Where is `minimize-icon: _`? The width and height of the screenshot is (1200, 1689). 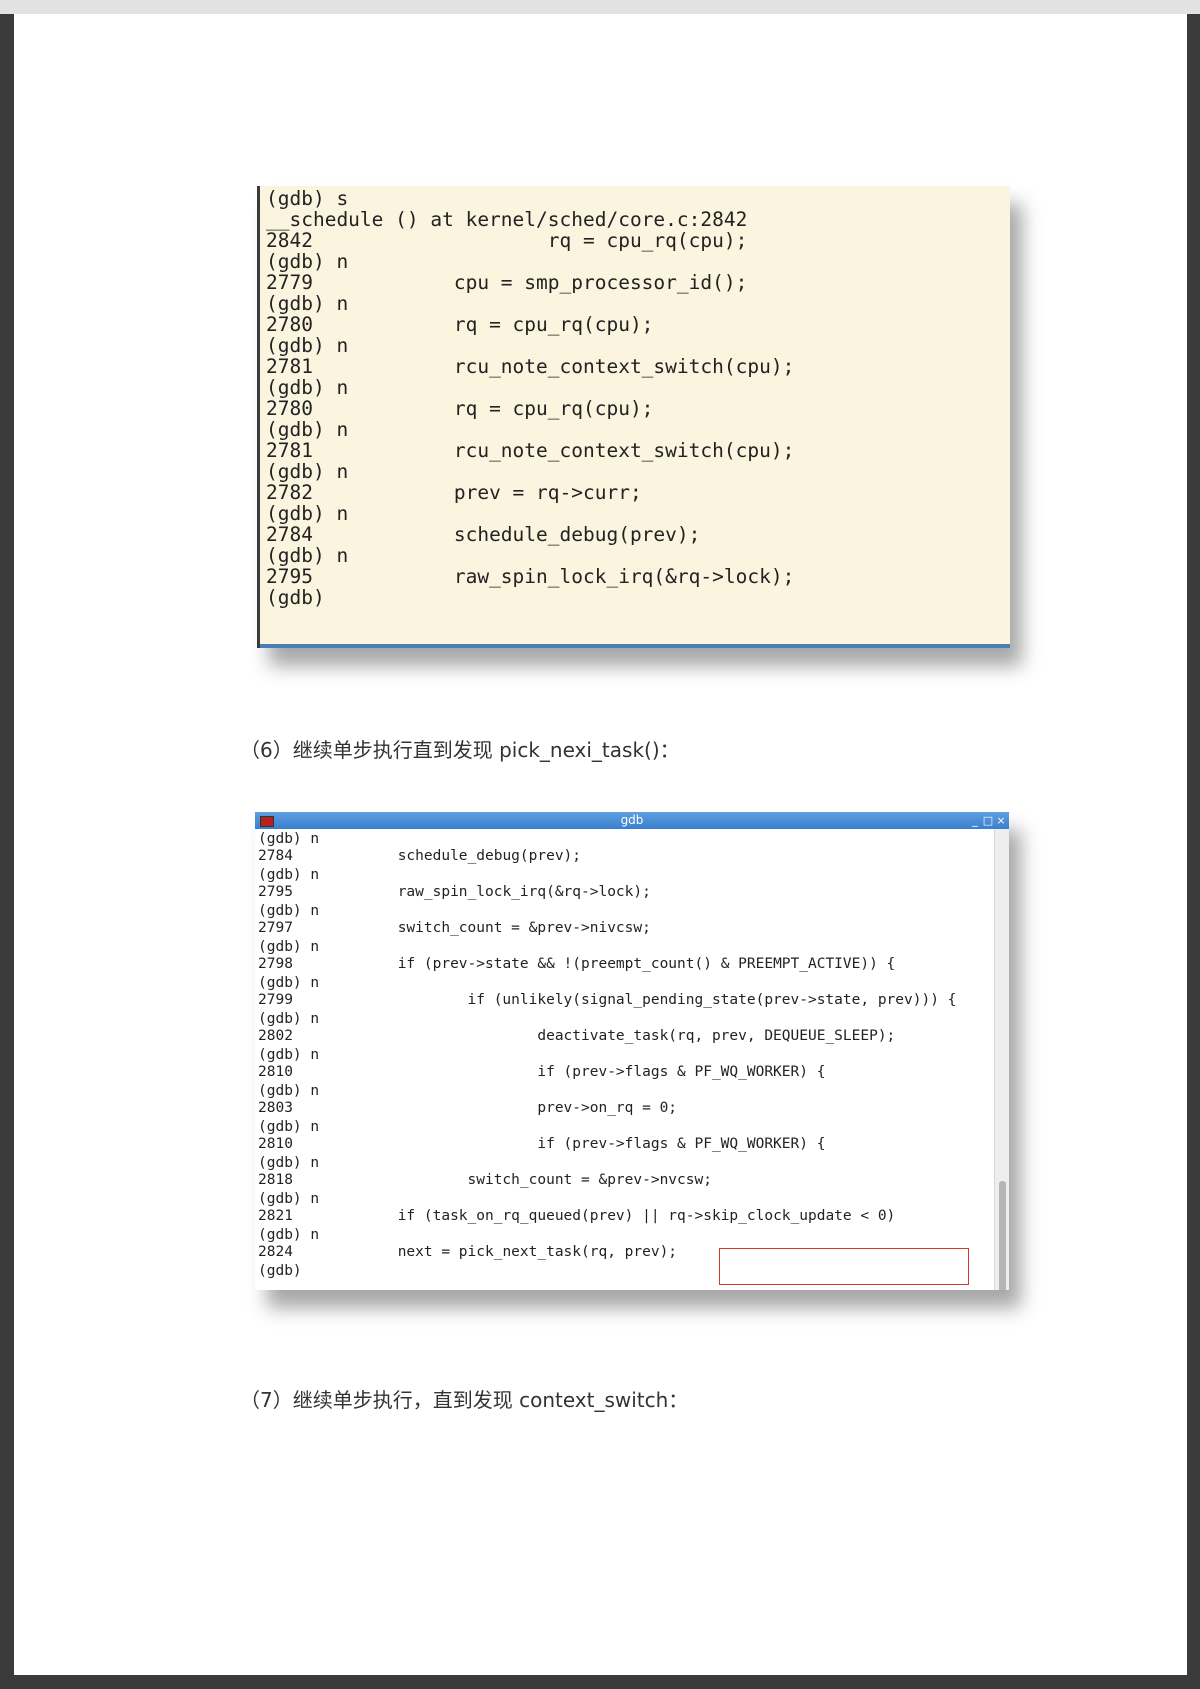 minimize-icon: _ is located at coordinates (975, 820).